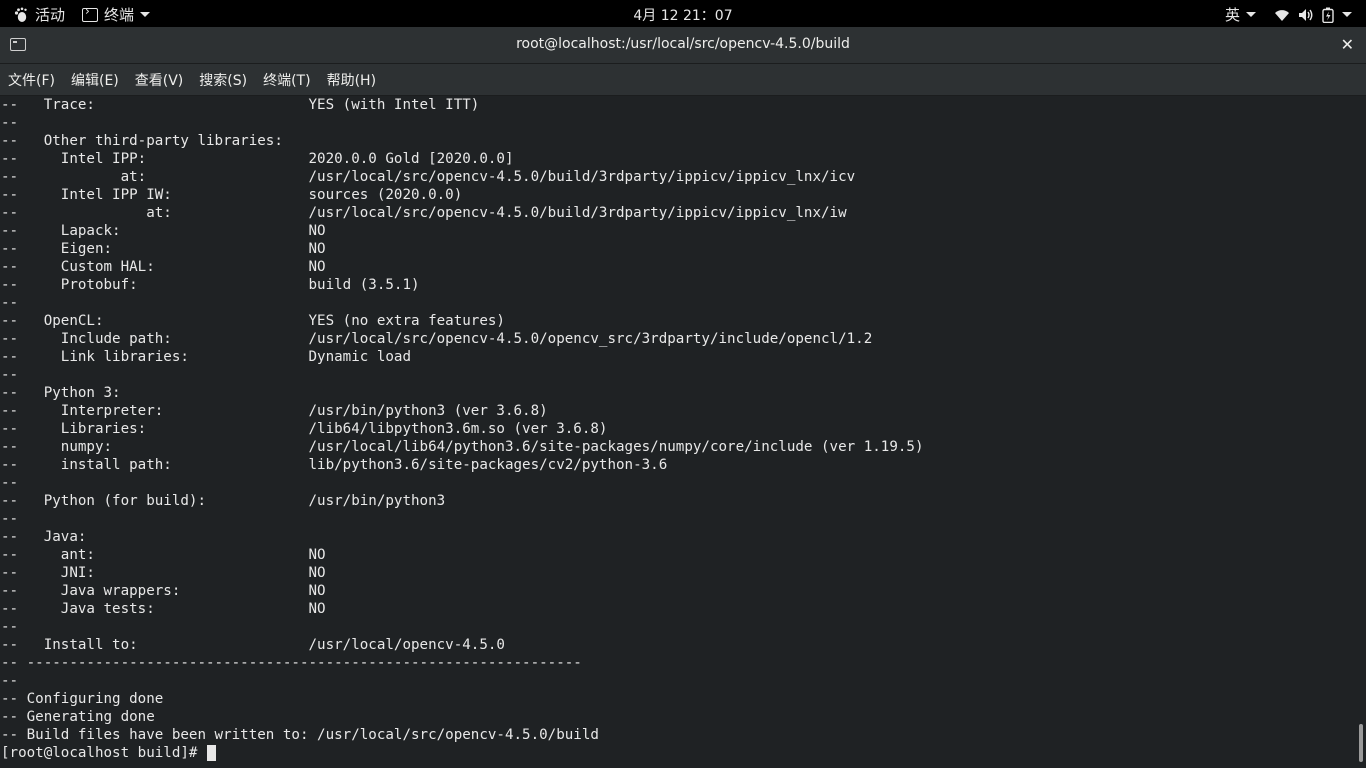  I want to click on terminal-line: -- OpenCL: YES (no extra features), so click(253, 321).